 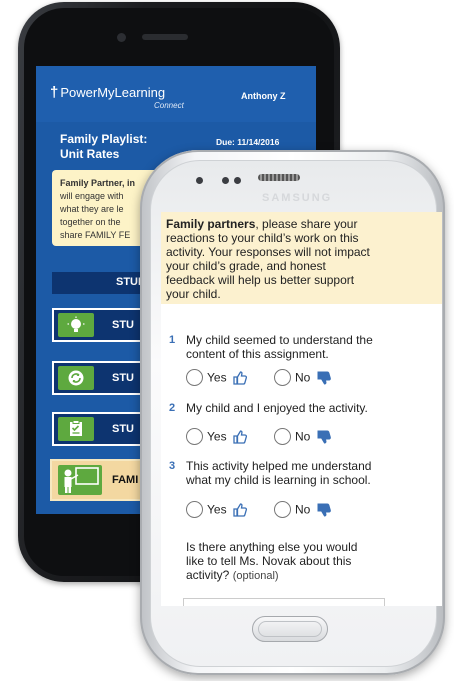 What do you see at coordinates (255, 576) in the screenshot?
I see `optional-label: (optional)` at bounding box center [255, 576].